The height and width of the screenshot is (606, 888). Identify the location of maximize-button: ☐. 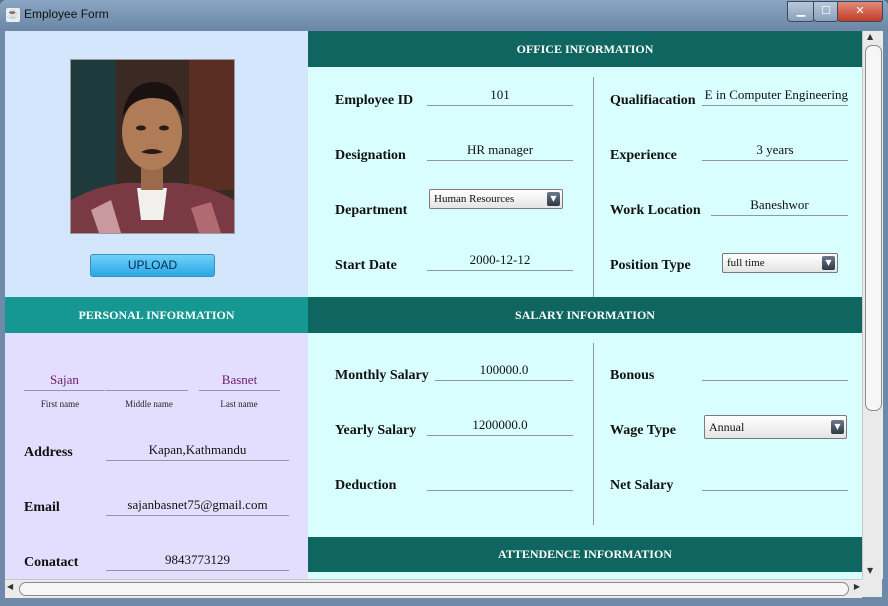
(826, 11).